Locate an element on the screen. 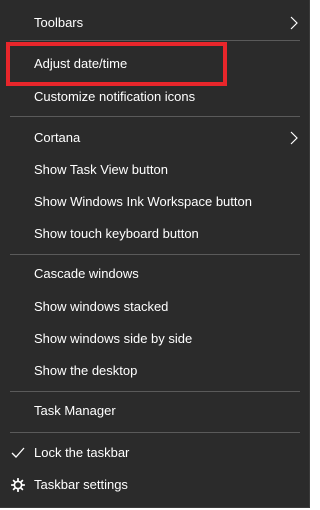 The image size is (320, 510). menu-item-label: Customize notification icons is located at coordinates (115, 96).